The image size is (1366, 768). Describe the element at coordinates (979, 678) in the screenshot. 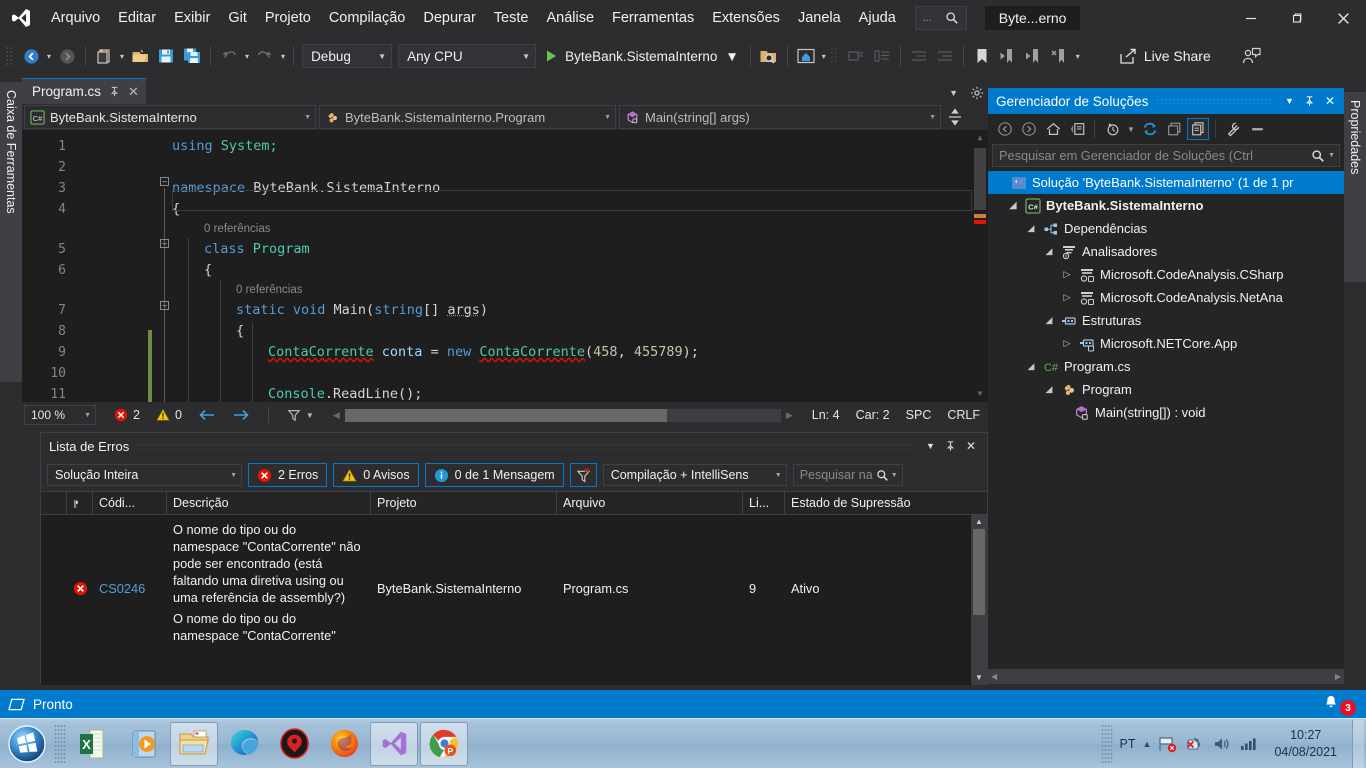

I see `error-scroll-down-icon: ▼` at that location.